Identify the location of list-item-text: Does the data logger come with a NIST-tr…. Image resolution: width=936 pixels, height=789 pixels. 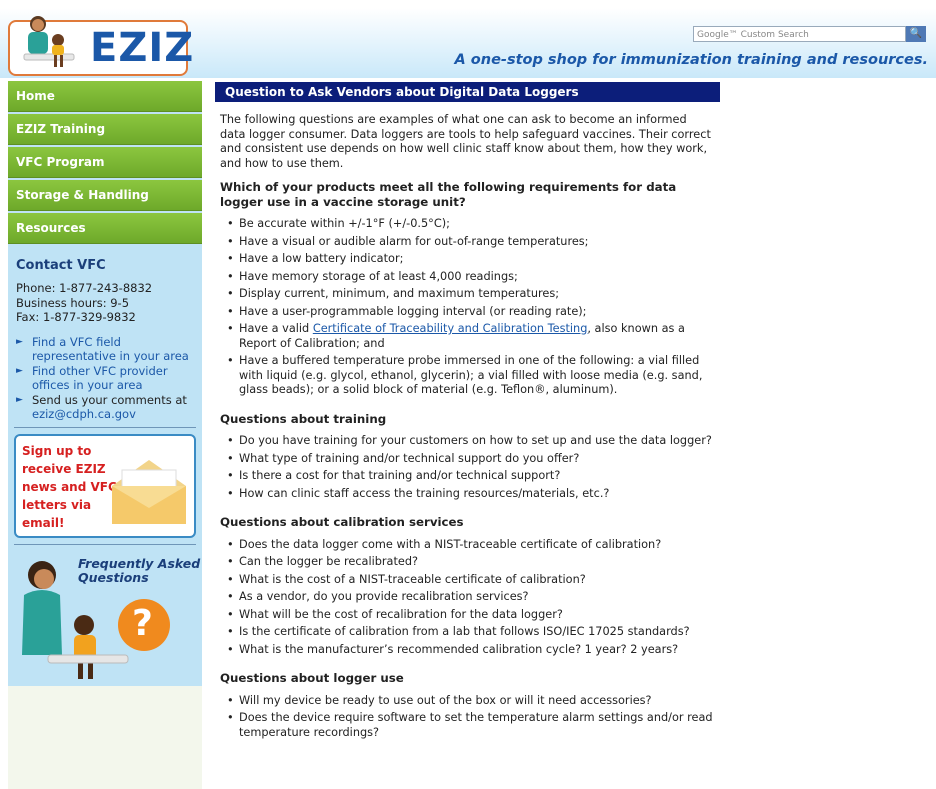
(450, 544).